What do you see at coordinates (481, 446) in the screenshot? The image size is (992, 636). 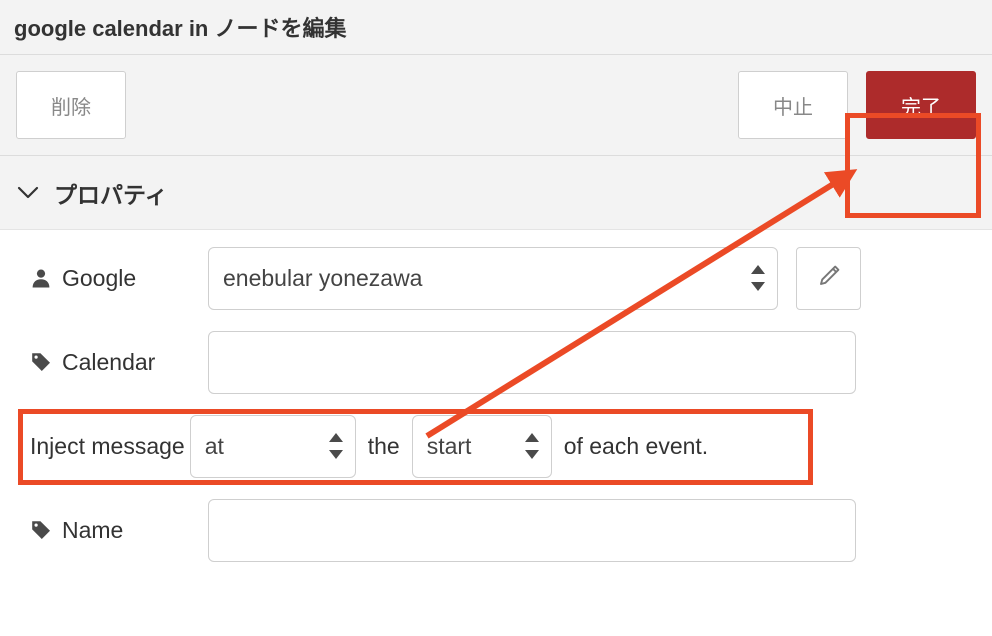 I see `inject-position-select: start` at bounding box center [481, 446].